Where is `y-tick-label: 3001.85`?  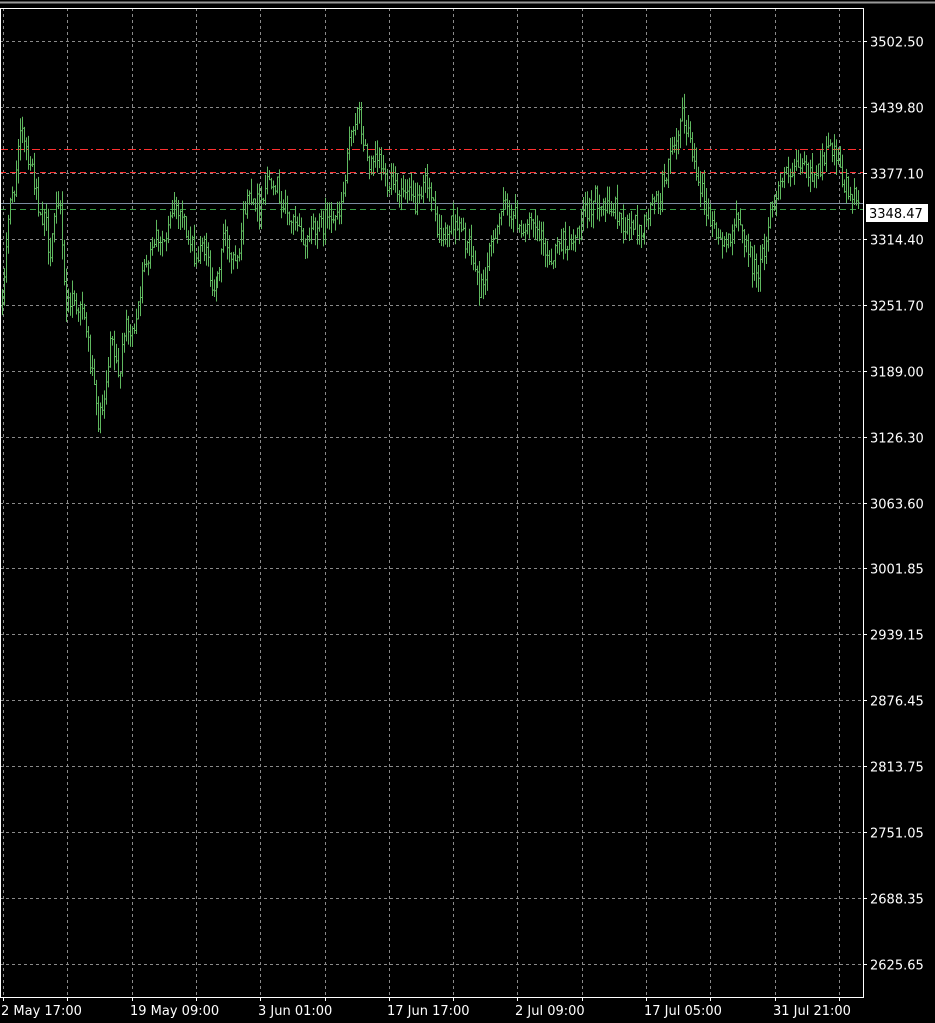
y-tick-label: 3001.85 is located at coordinates (897, 570).